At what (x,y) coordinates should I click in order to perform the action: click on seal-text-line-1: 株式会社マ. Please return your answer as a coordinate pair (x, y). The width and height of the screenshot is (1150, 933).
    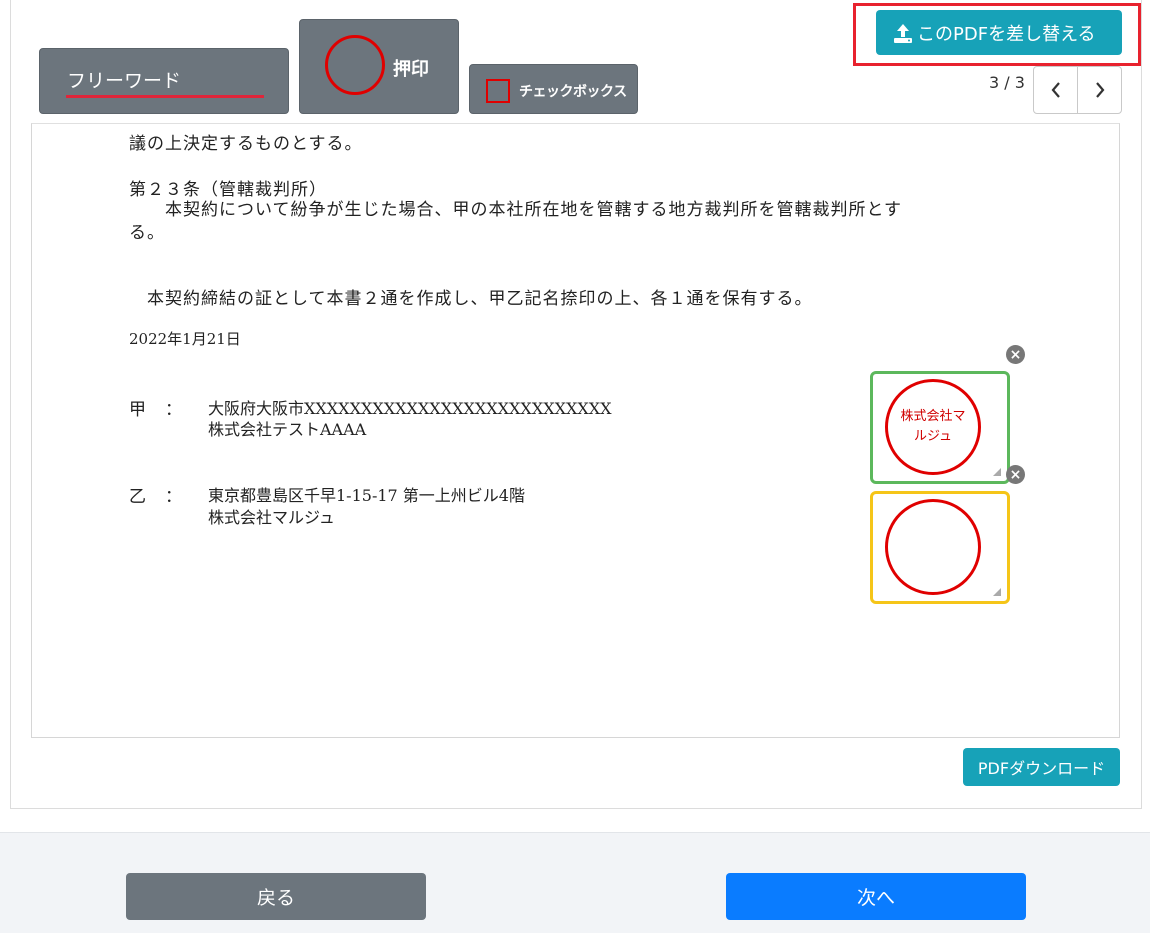
    Looking at the image, I should click on (933, 416).